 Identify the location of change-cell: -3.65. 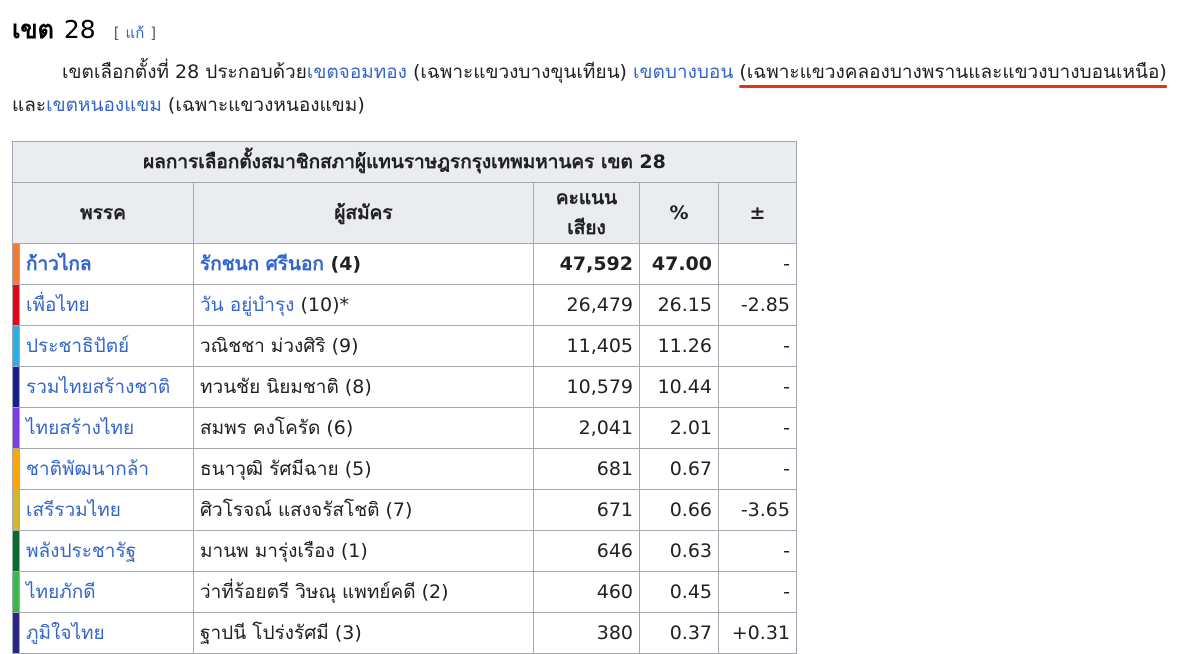
(757, 510).